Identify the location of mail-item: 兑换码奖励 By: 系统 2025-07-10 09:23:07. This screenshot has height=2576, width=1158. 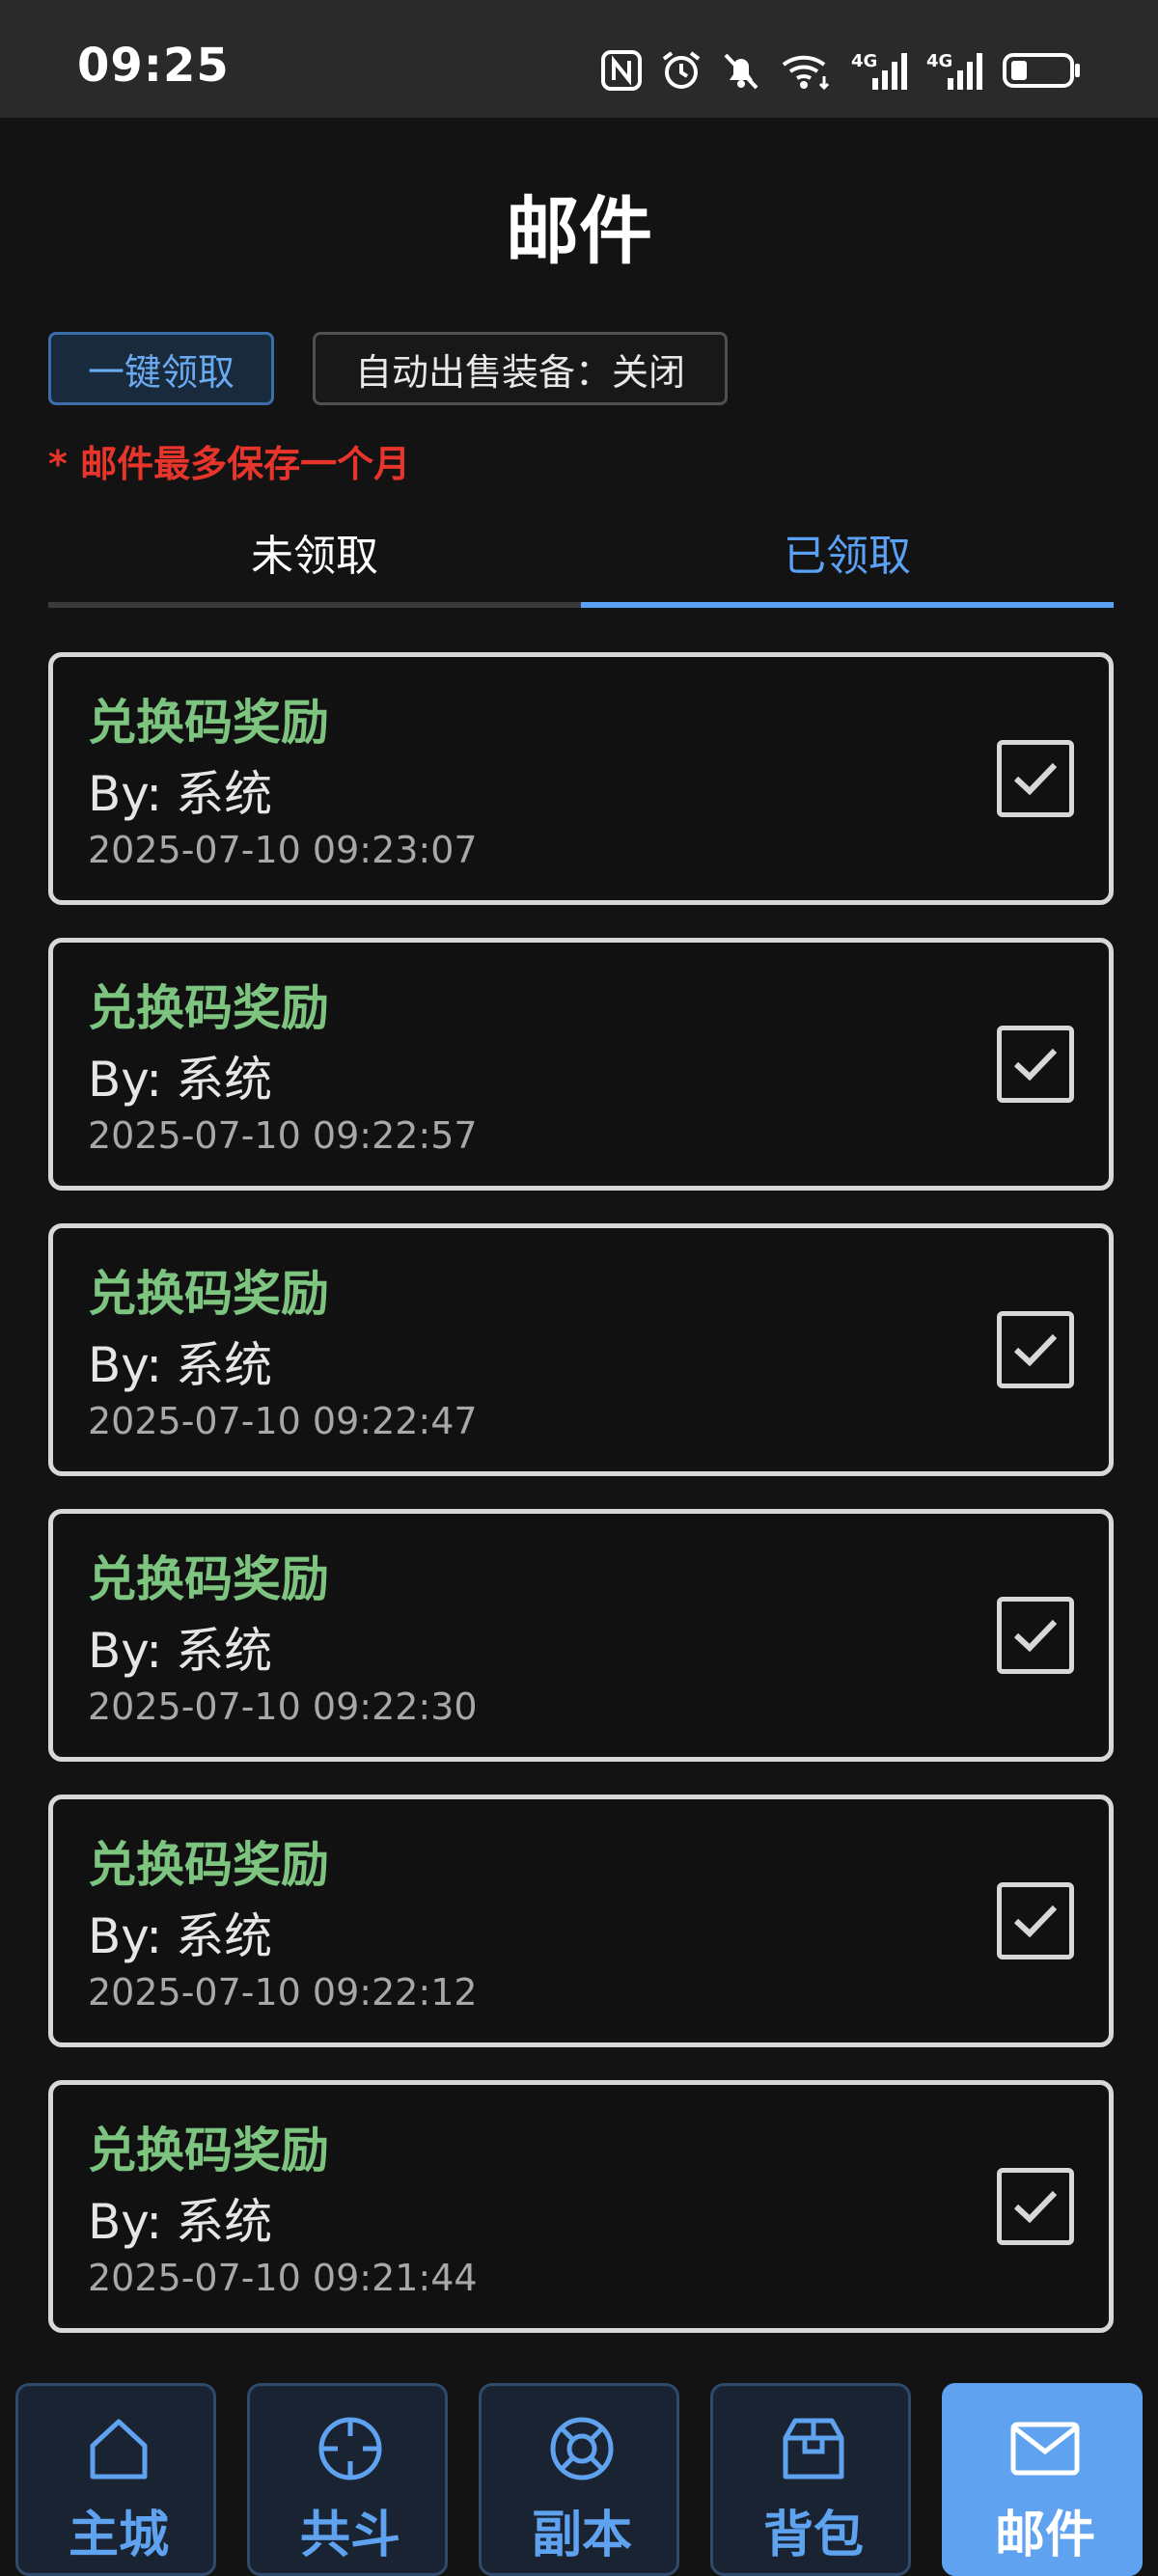
(581, 778).